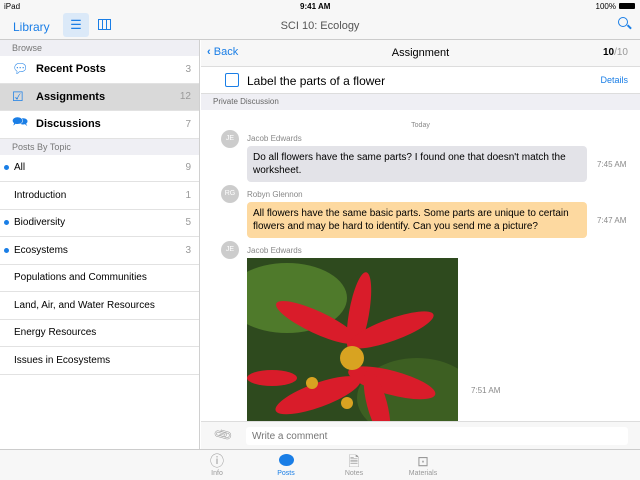  What do you see at coordinates (99, 223) in the screenshot?
I see `topic-biodiversity: Biodiversity 5` at bounding box center [99, 223].